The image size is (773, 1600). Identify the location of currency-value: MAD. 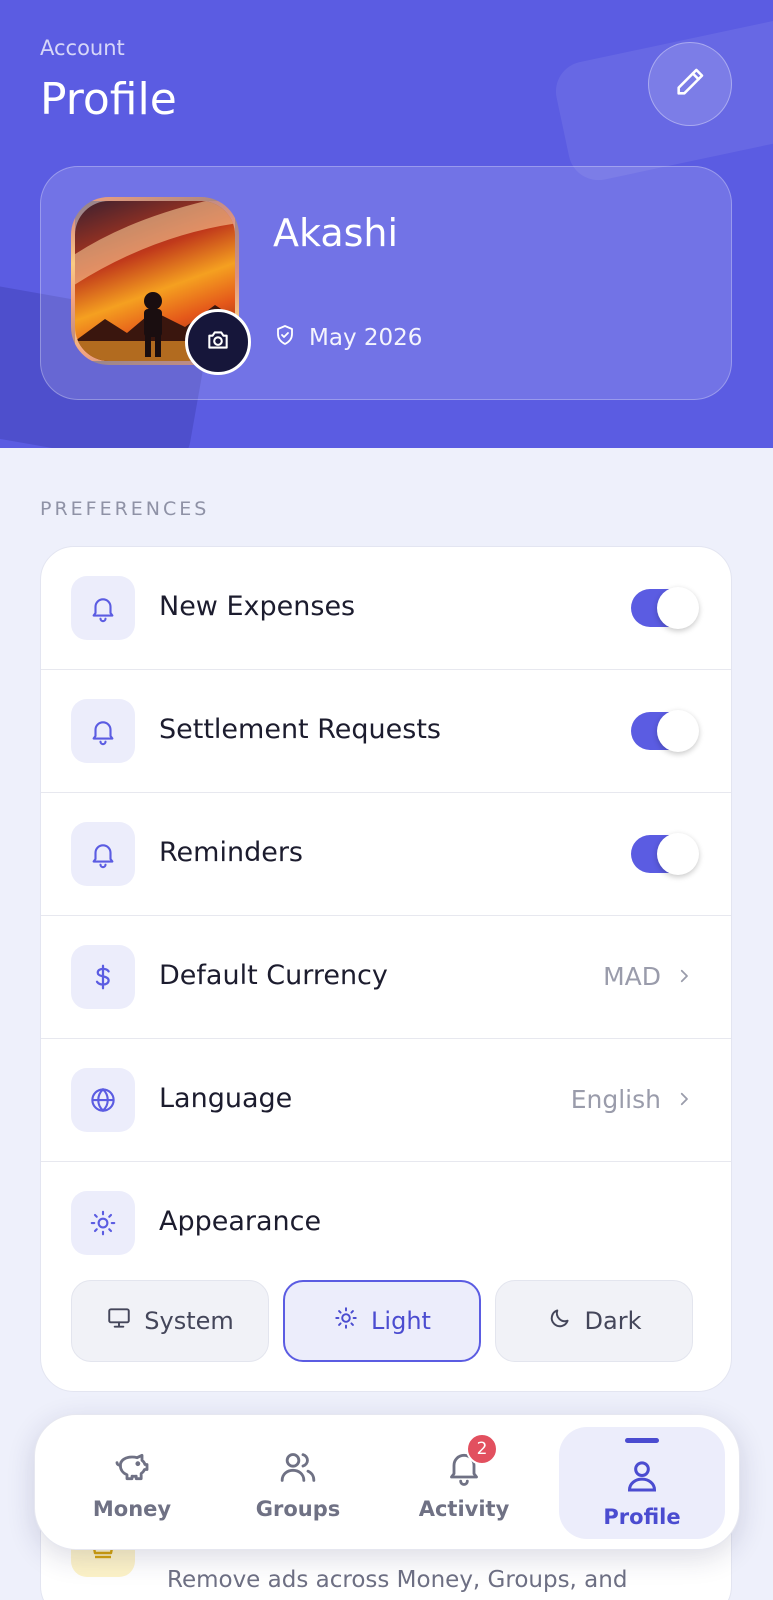
(648, 976).